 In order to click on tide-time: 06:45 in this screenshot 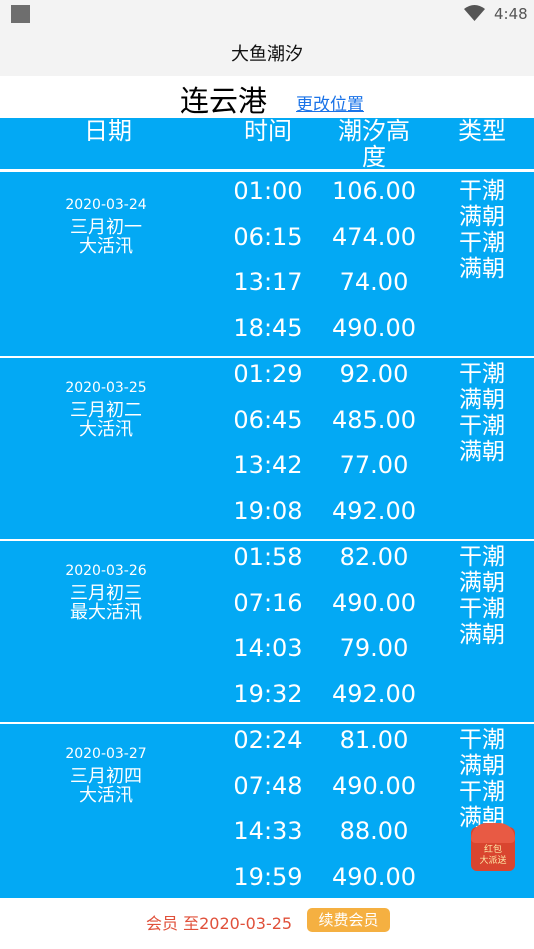, I will do `click(268, 420)`.